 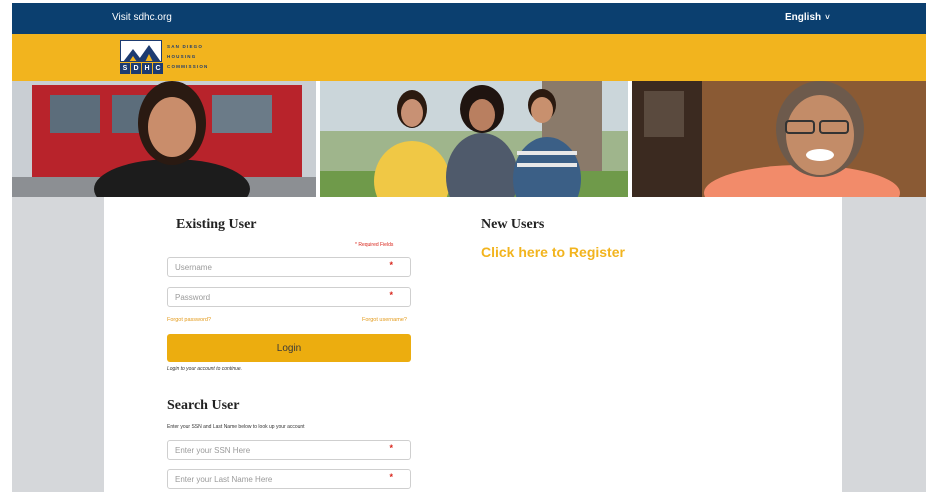 What do you see at coordinates (275, 297) in the screenshot?
I see `password-input` at bounding box center [275, 297].